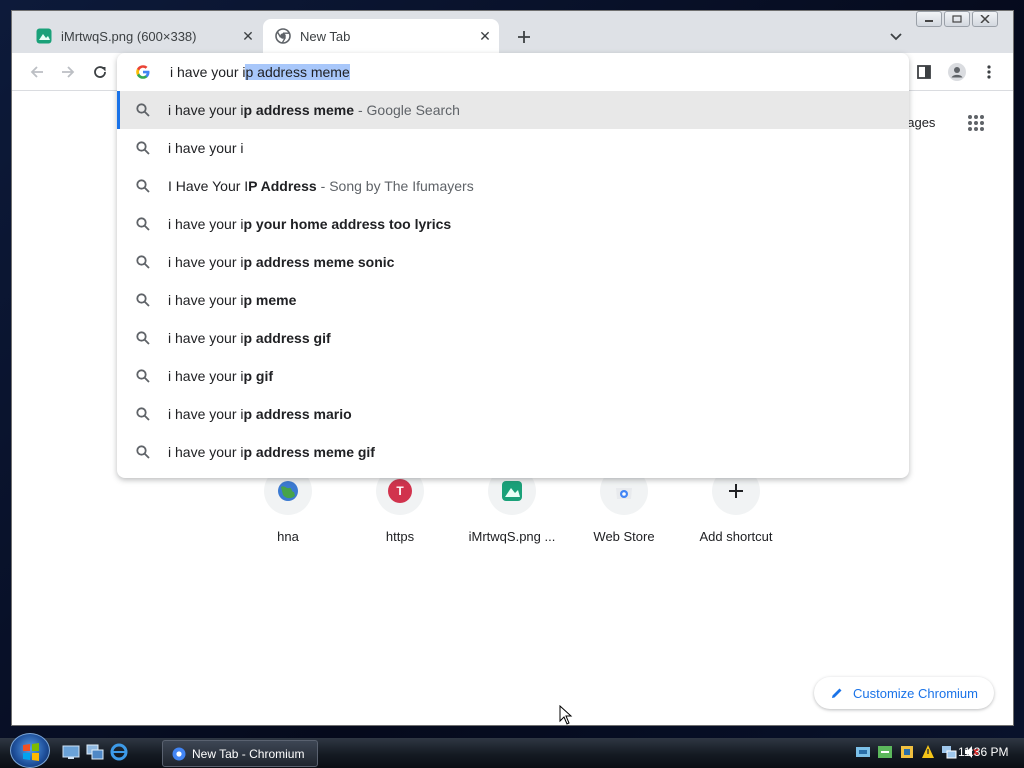 The width and height of the screenshot is (1024, 768). I want to click on suggestion-bold-text: p address mario, so click(297, 414).